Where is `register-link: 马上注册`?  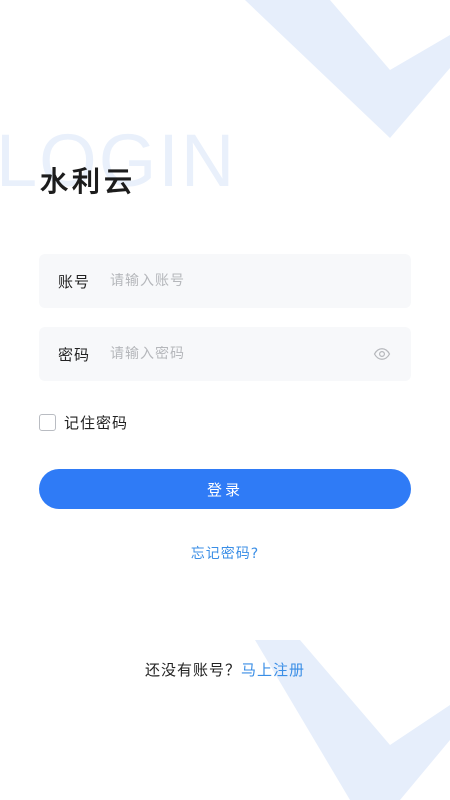 register-link: 马上注册 is located at coordinates (273, 670).